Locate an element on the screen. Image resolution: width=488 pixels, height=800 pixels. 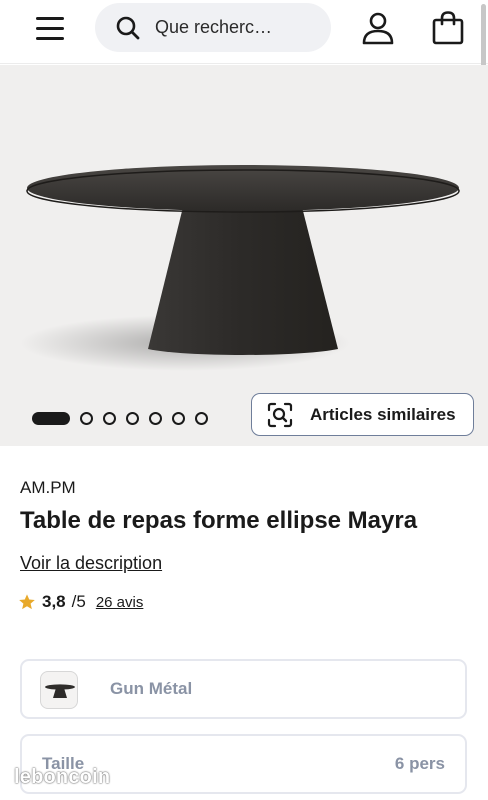
user-icon is located at coordinates (378, 28).